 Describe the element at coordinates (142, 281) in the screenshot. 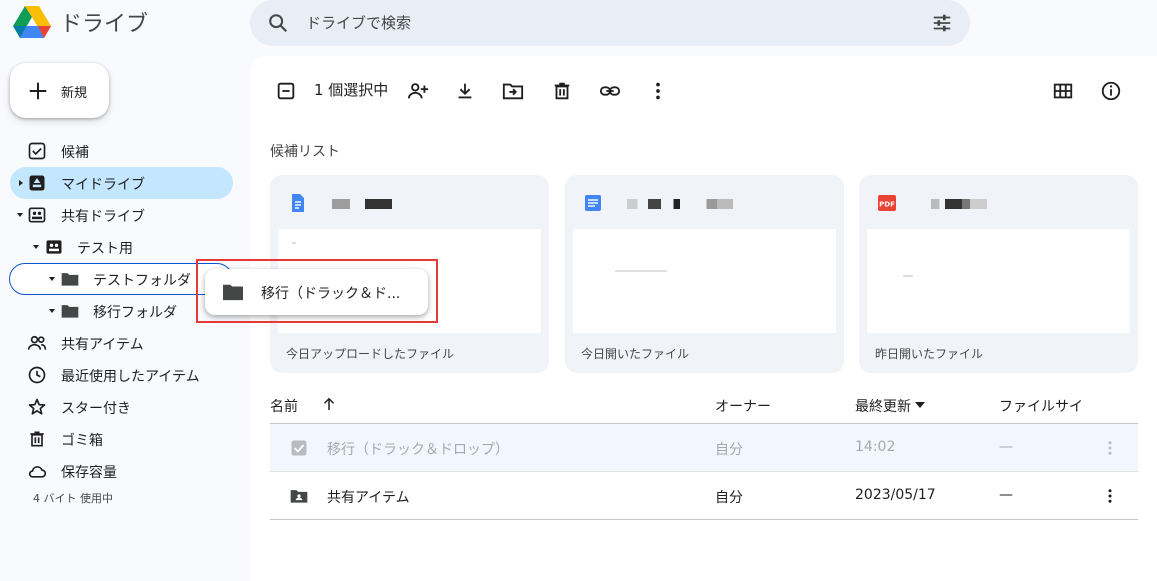

I see `sidebar-item-label: テストフォルダ` at that location.